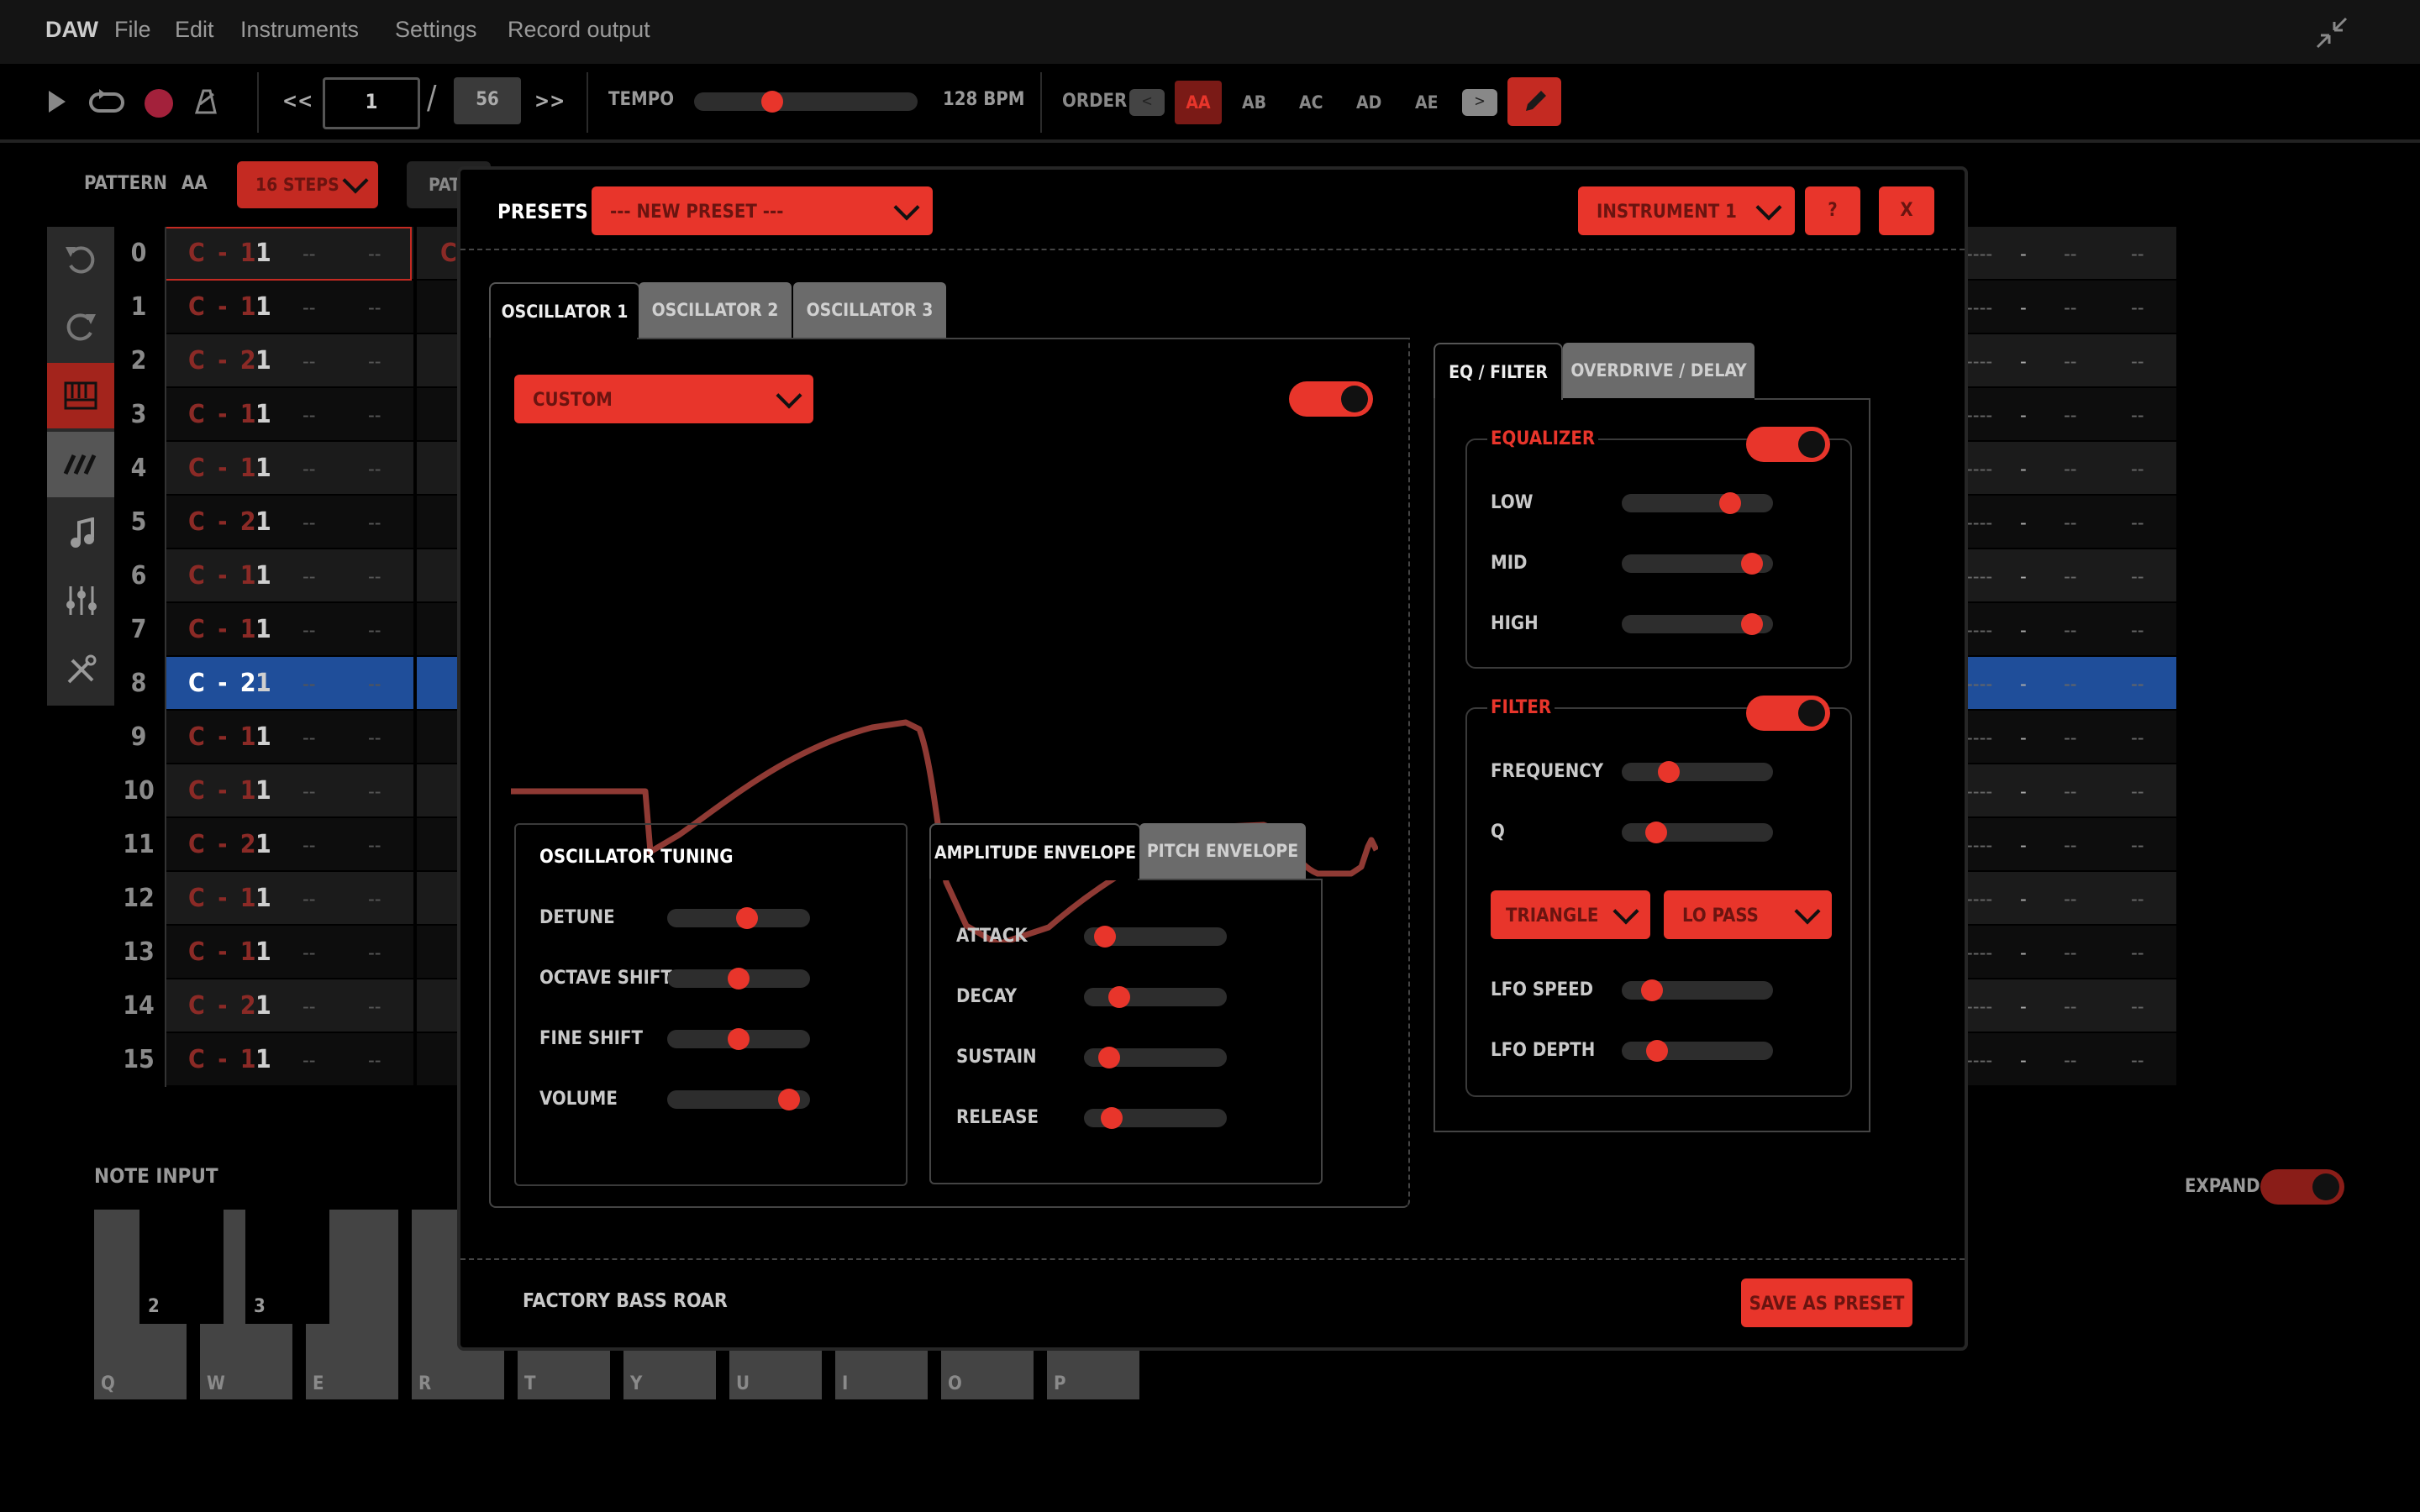 This screenshot has width=2420, height=1512. I want to click on tab-overdrive-delay: OVERDRIVE / DELAY, so click(1658, 370).